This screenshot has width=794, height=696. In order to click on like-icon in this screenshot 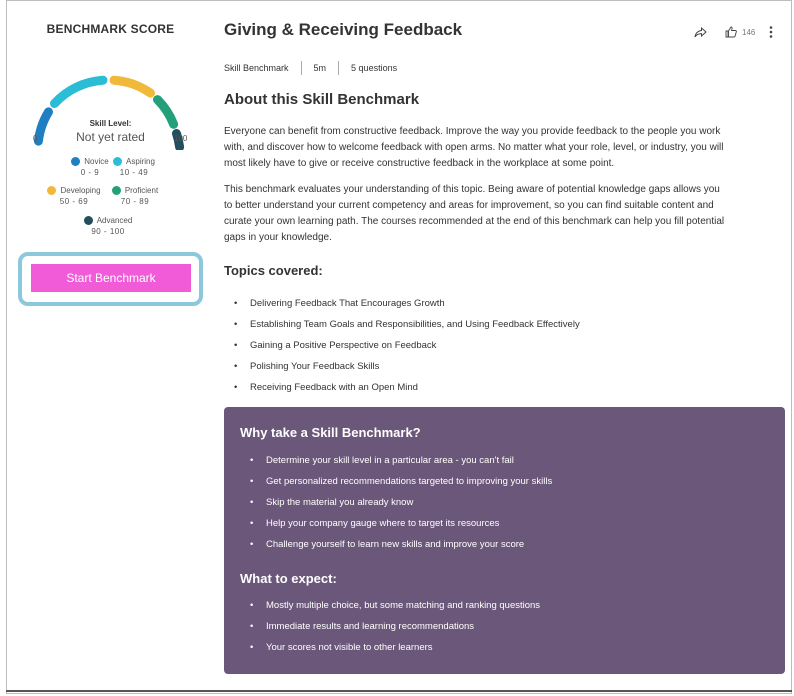, I will do `click(731, 32)`.